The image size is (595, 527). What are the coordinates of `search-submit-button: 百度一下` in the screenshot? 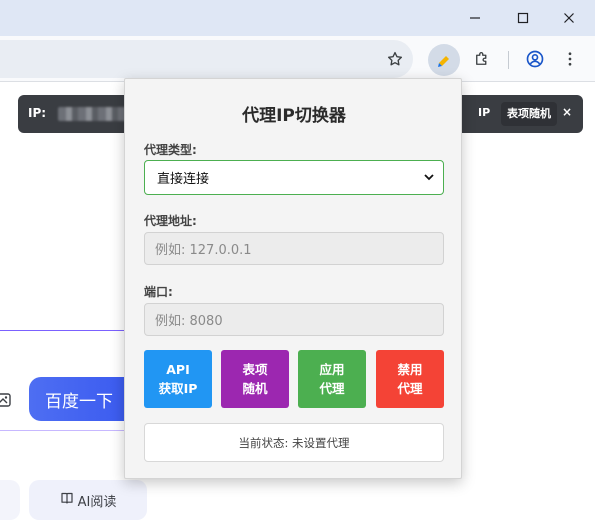 It's located at (79, 399).